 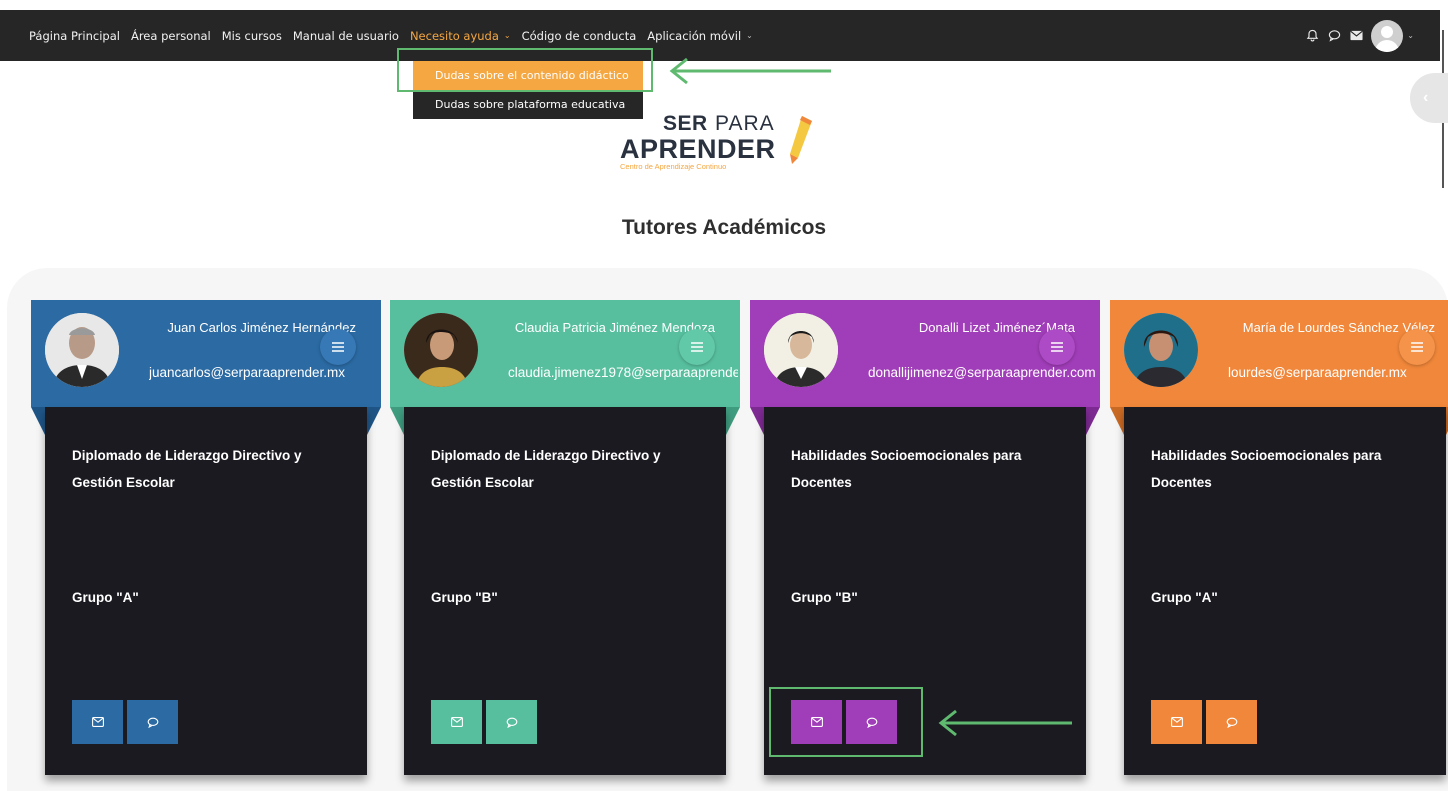 I want to click on logo-para: PARA, so click(x=745, y=123).